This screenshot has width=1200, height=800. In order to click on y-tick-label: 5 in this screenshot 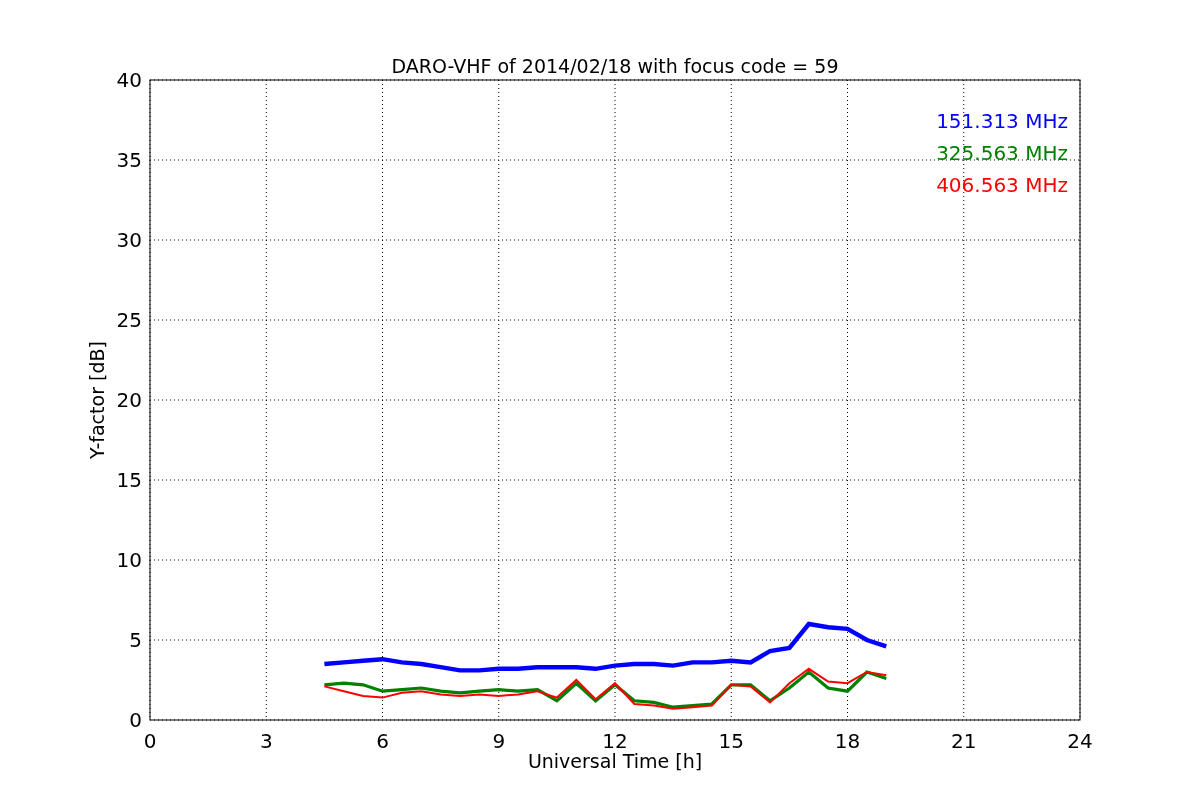, I will do `click(135, 640)`.